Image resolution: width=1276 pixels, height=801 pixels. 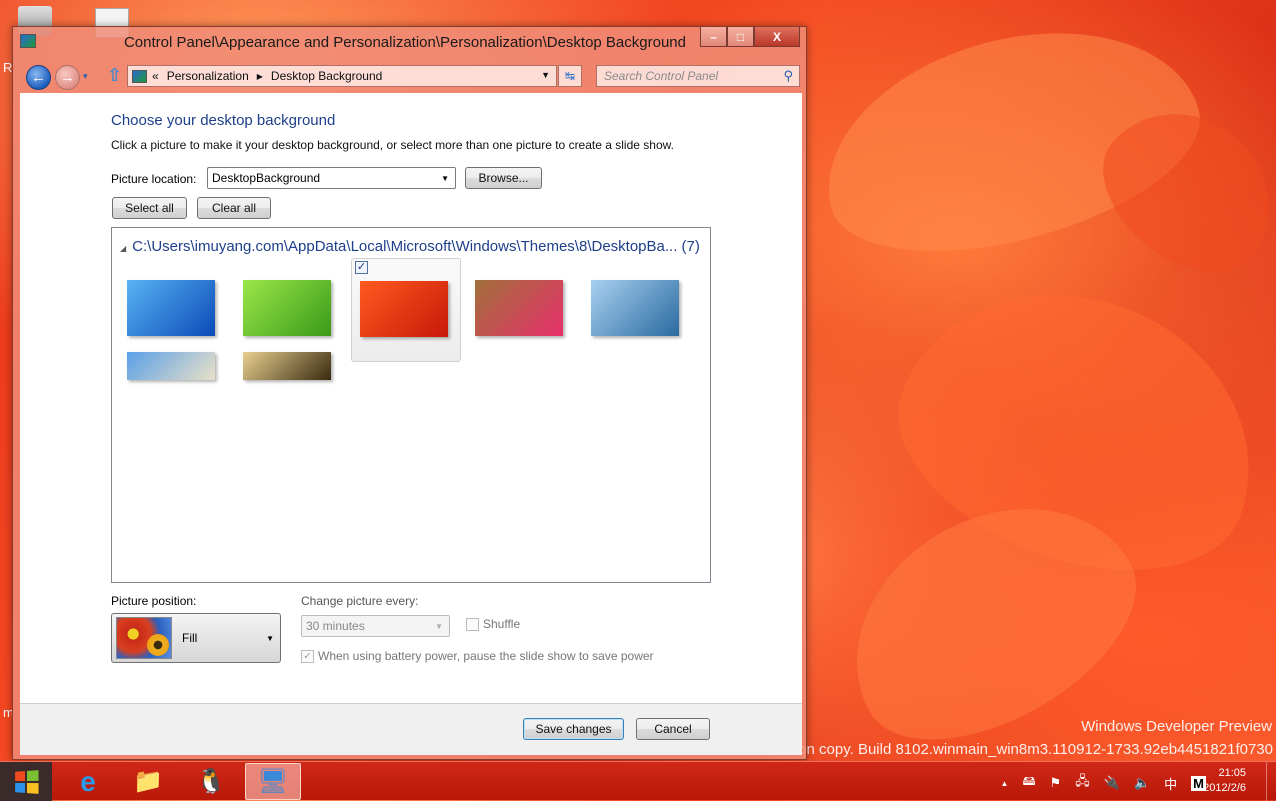 I want to click on change-interval-label: Change picture every:, so click(x=360, y=601).